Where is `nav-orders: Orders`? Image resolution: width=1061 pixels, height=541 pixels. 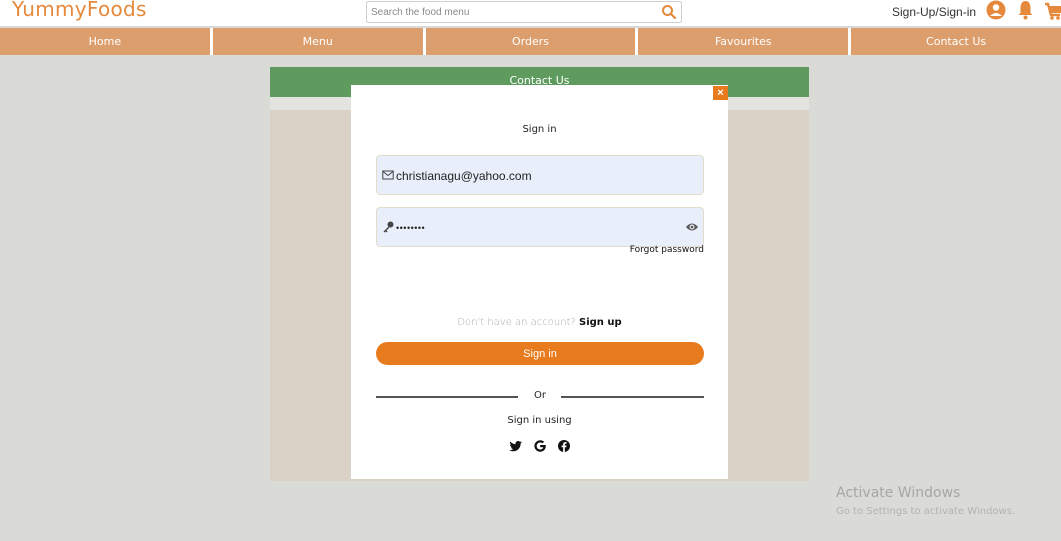 nav-orders: Orders is located at coordinates (532, 41).